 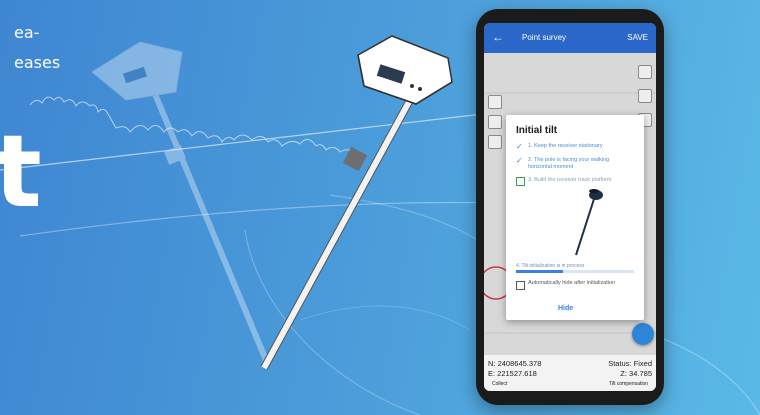 I want to click on progress-fill, so click(x=540, y=271).